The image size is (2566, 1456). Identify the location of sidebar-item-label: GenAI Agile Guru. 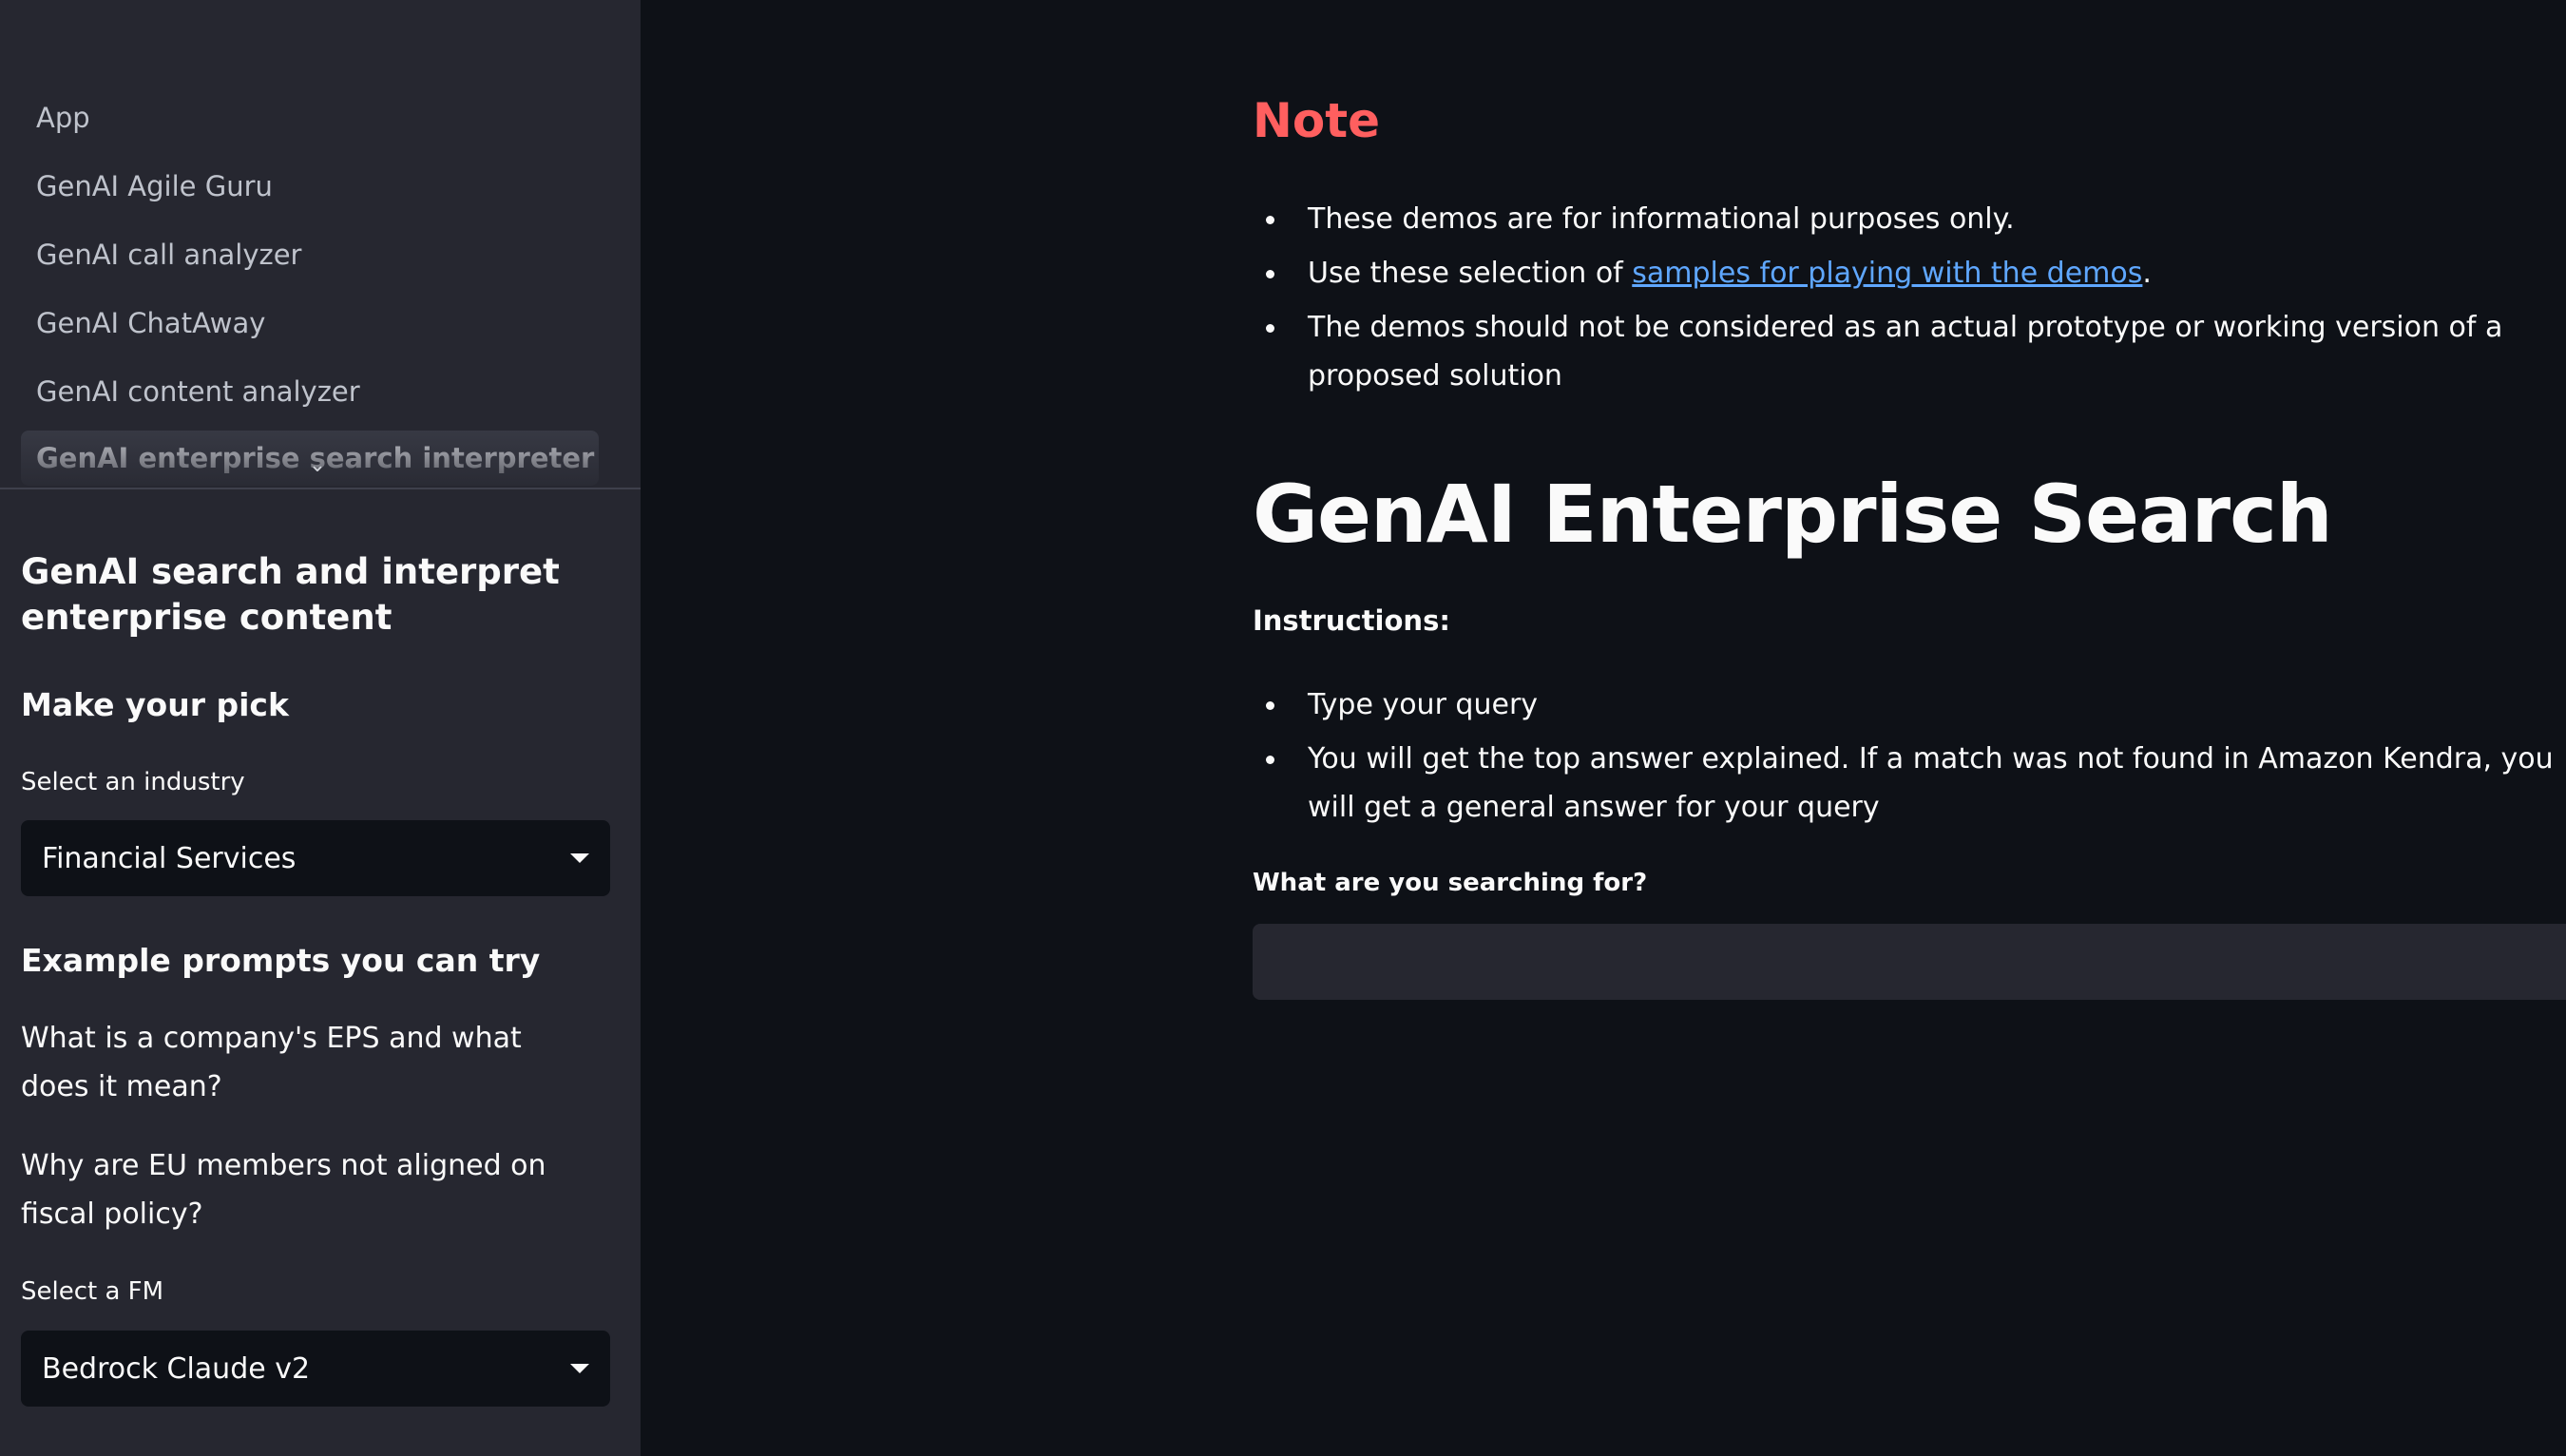
(154, 186).